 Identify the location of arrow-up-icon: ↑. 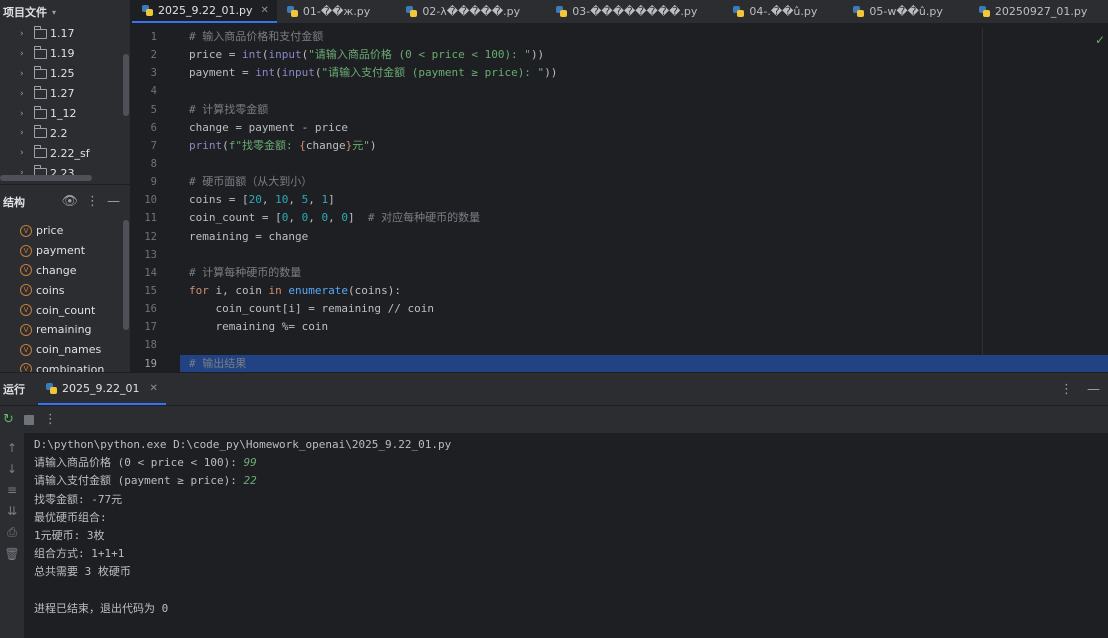
(12, 448).